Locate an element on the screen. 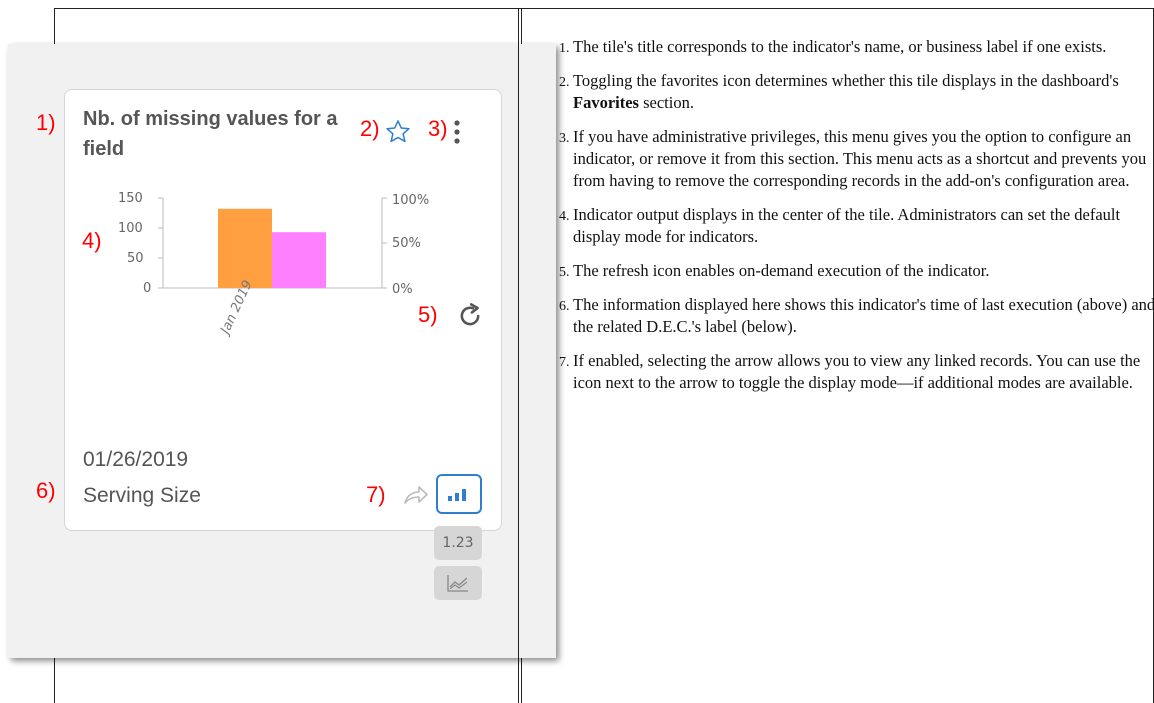 The width and height of the screenshot is (1154, 703). table-mid-border-over is located at coordinates (518, 351).